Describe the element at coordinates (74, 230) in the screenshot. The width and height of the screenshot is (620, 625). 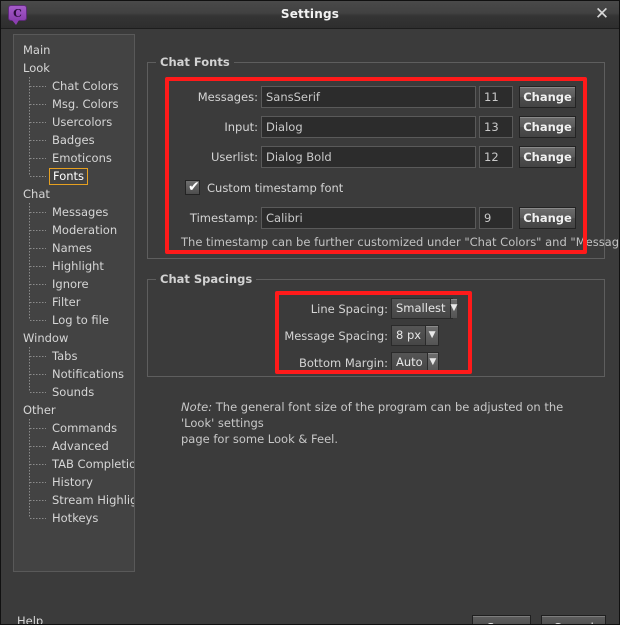
I see `sidebar-item-moderation: Moderation` at that location.